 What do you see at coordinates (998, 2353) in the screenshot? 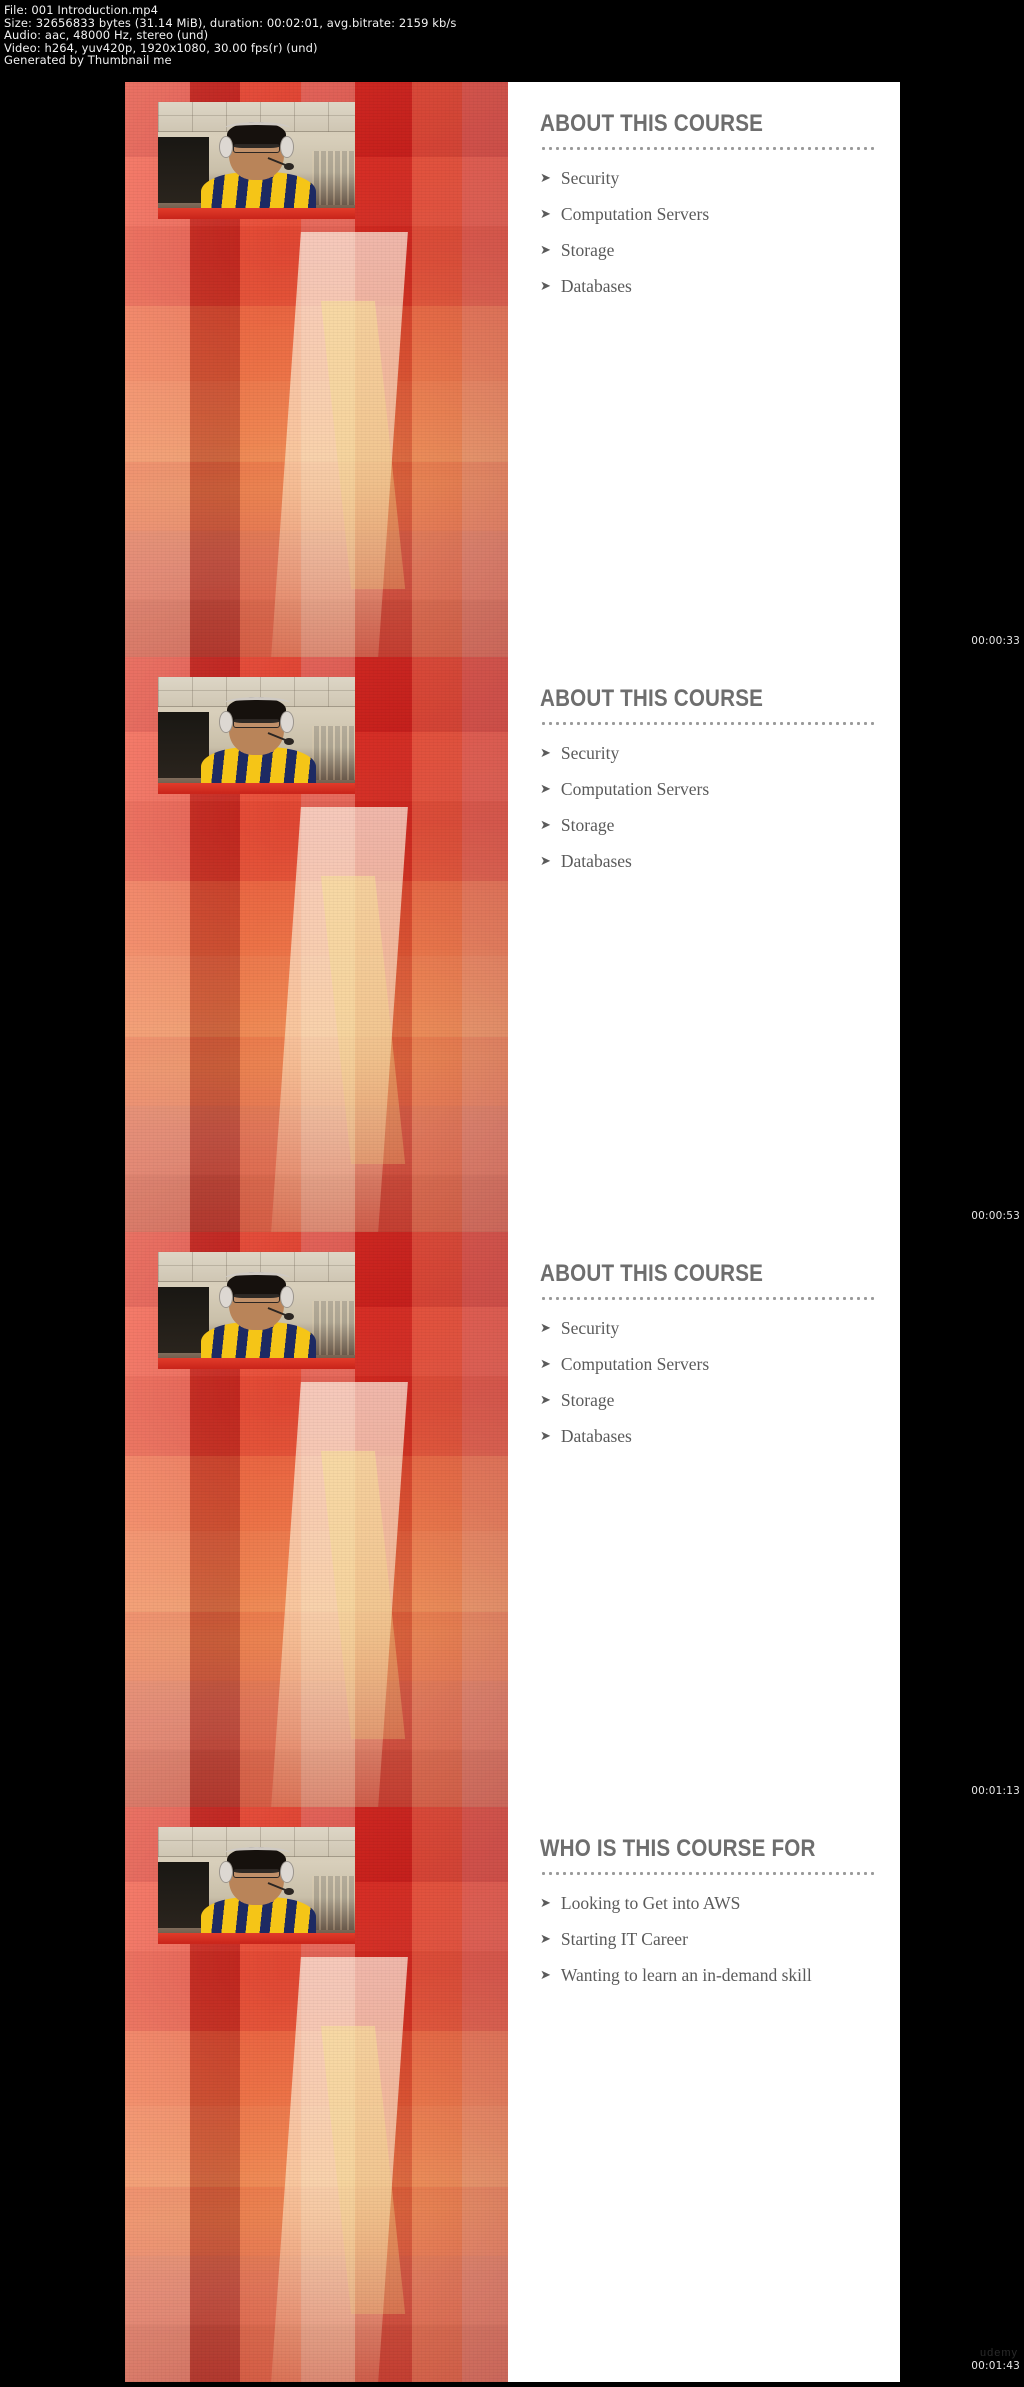
I see `udemy-watermark: udemy` at bounding box center [998, 2353].